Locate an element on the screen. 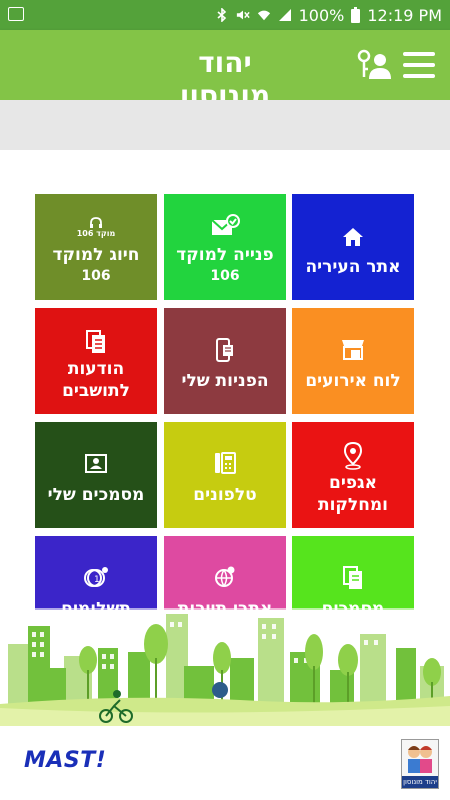 The height and width of the screenshot is (800, 450). tile-city-website: אתר העיריה is located at coordinates (353, 247).